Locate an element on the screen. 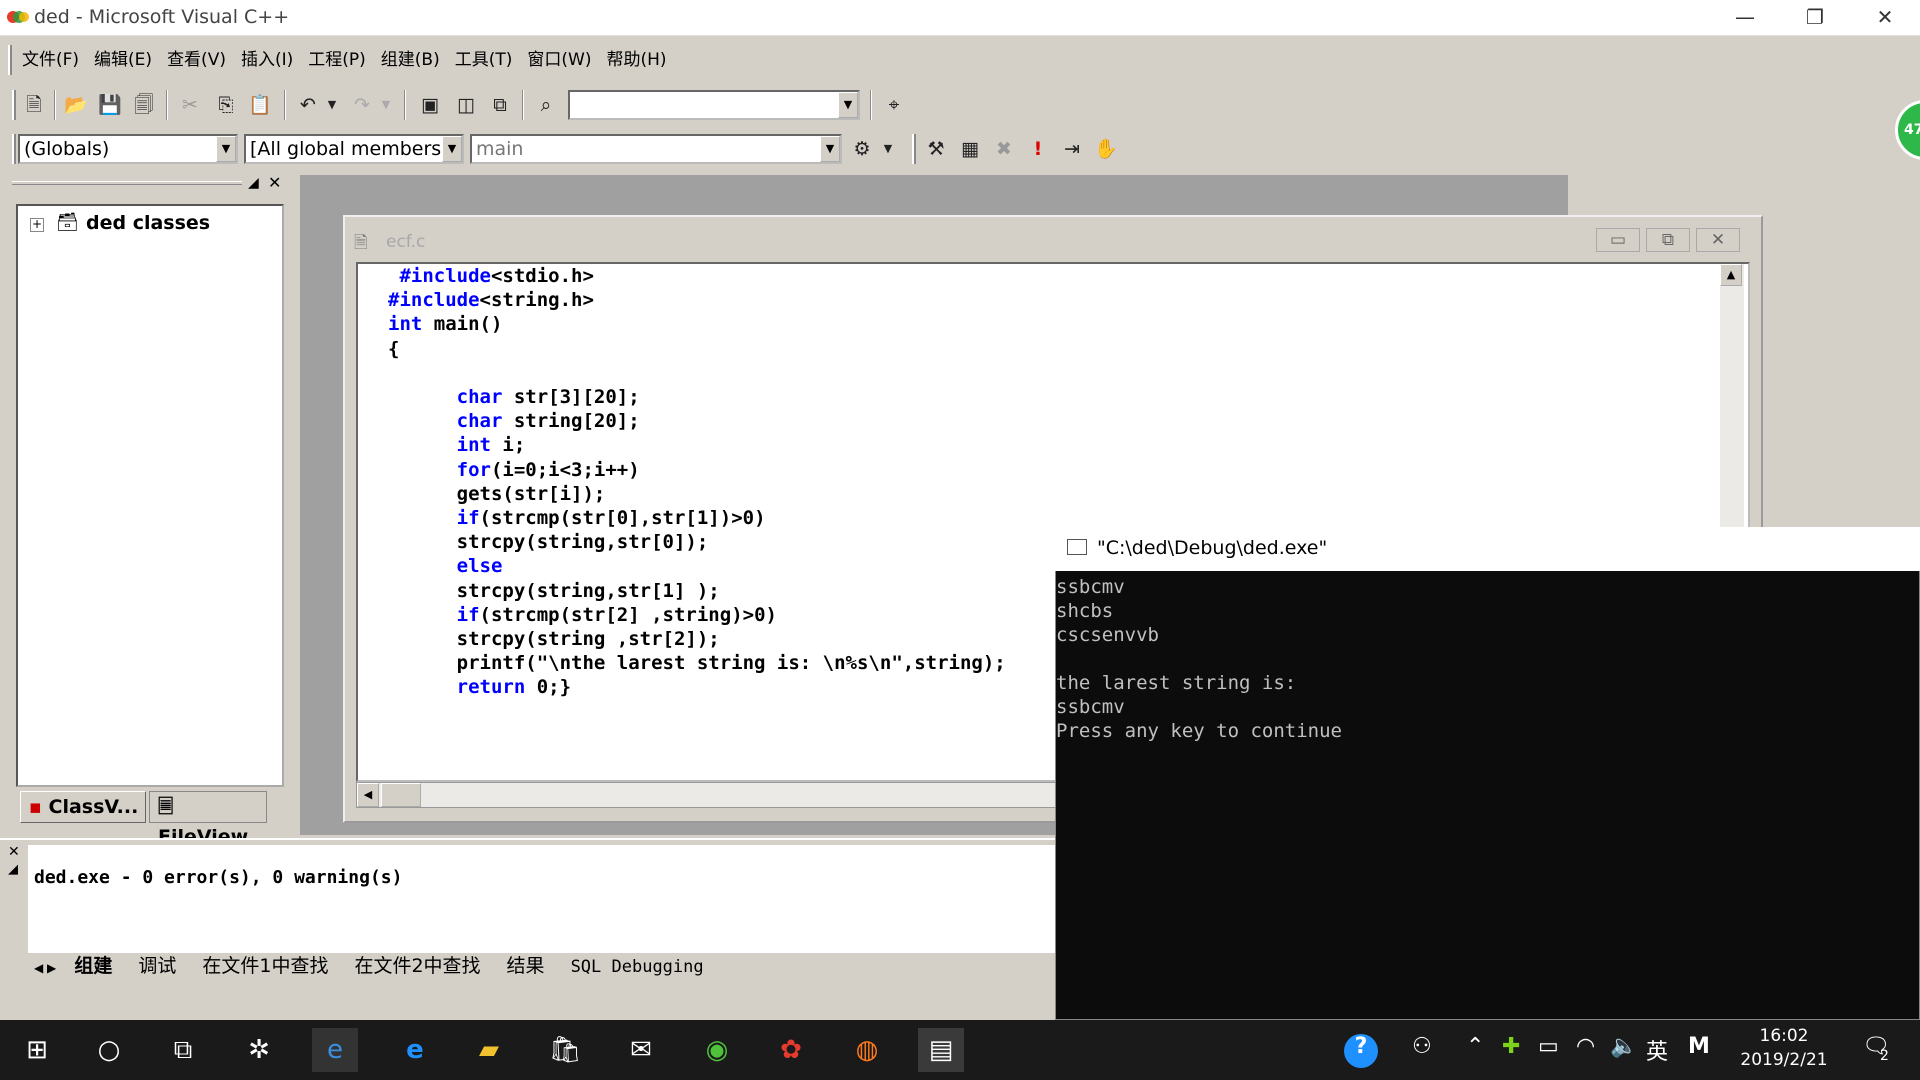 This screenshot has width=1920, height=1080. workspace-maximize-icon: ◢ is located at coordinates (253, 183).